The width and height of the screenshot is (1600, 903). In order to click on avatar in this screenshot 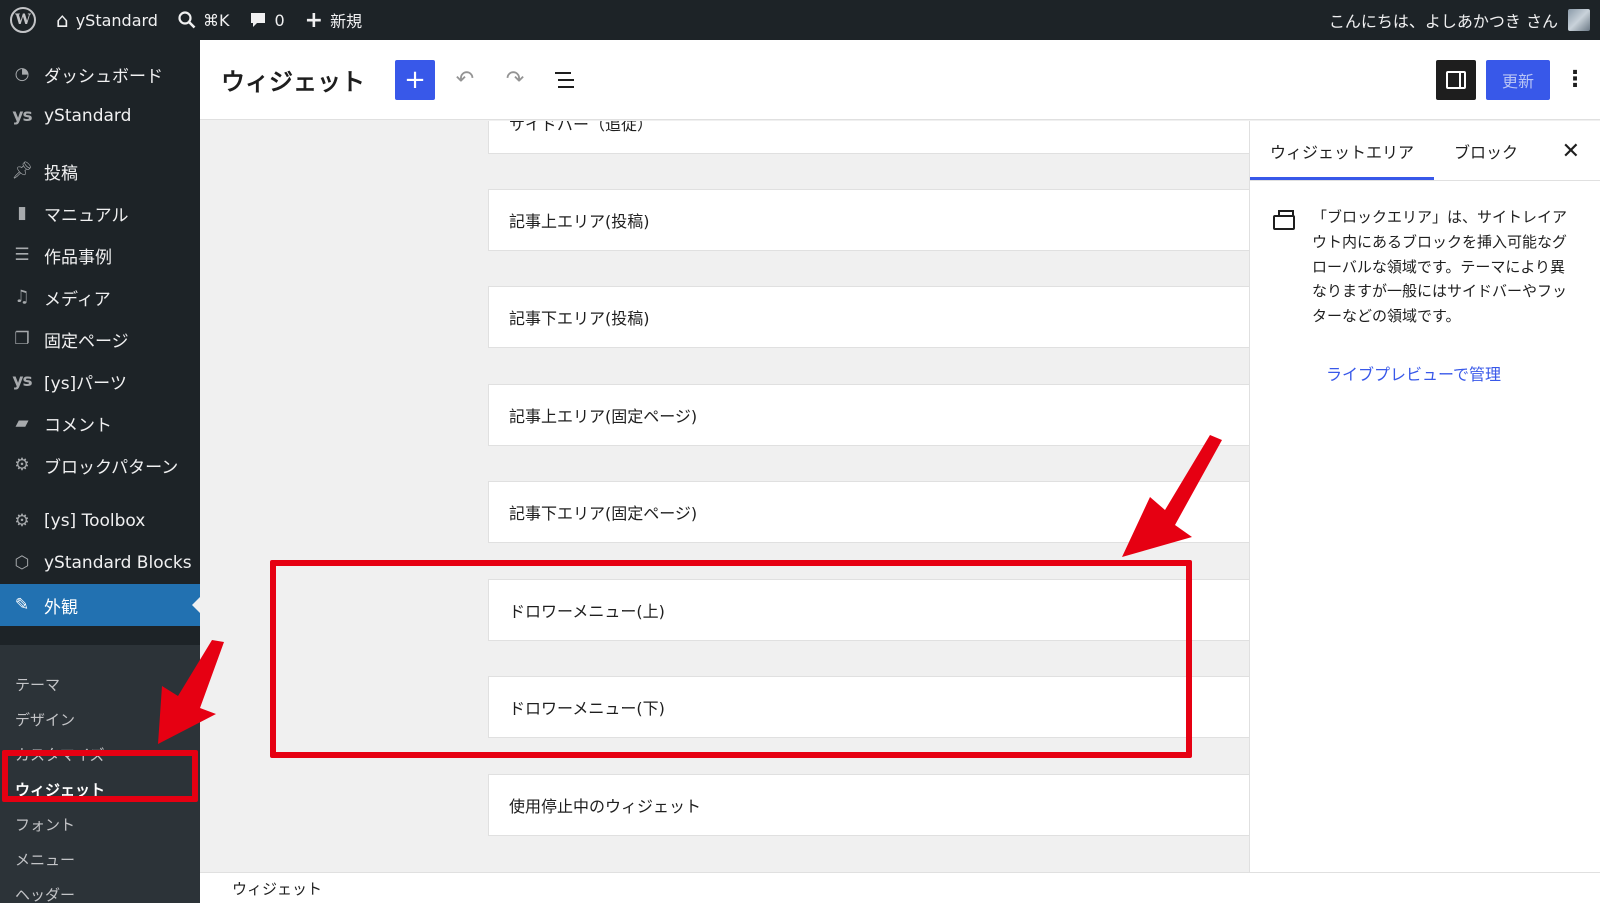, I will do `click(1579, 20)`.